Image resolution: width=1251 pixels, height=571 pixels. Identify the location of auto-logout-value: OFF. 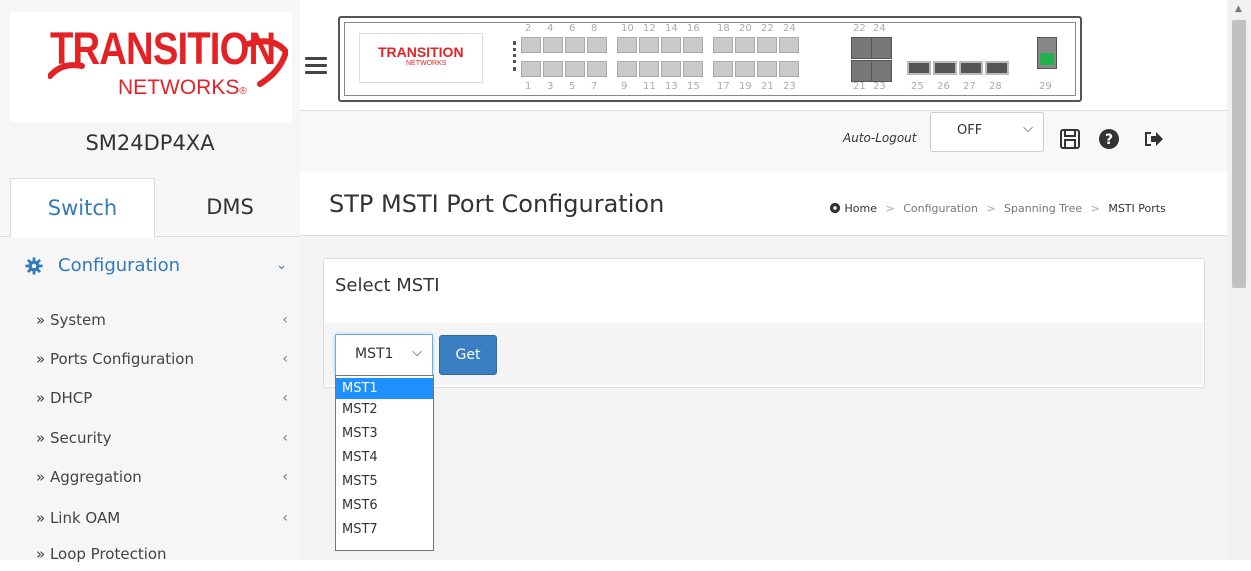
(970, 130).